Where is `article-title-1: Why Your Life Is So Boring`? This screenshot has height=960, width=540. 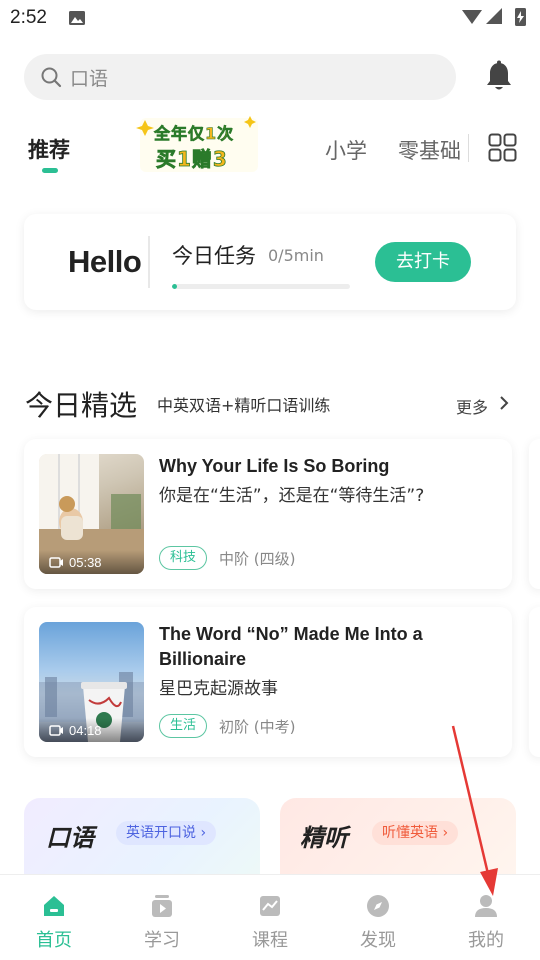 article-title-1: Why Your Life Is So Boring is located at coordinates (324, 466).